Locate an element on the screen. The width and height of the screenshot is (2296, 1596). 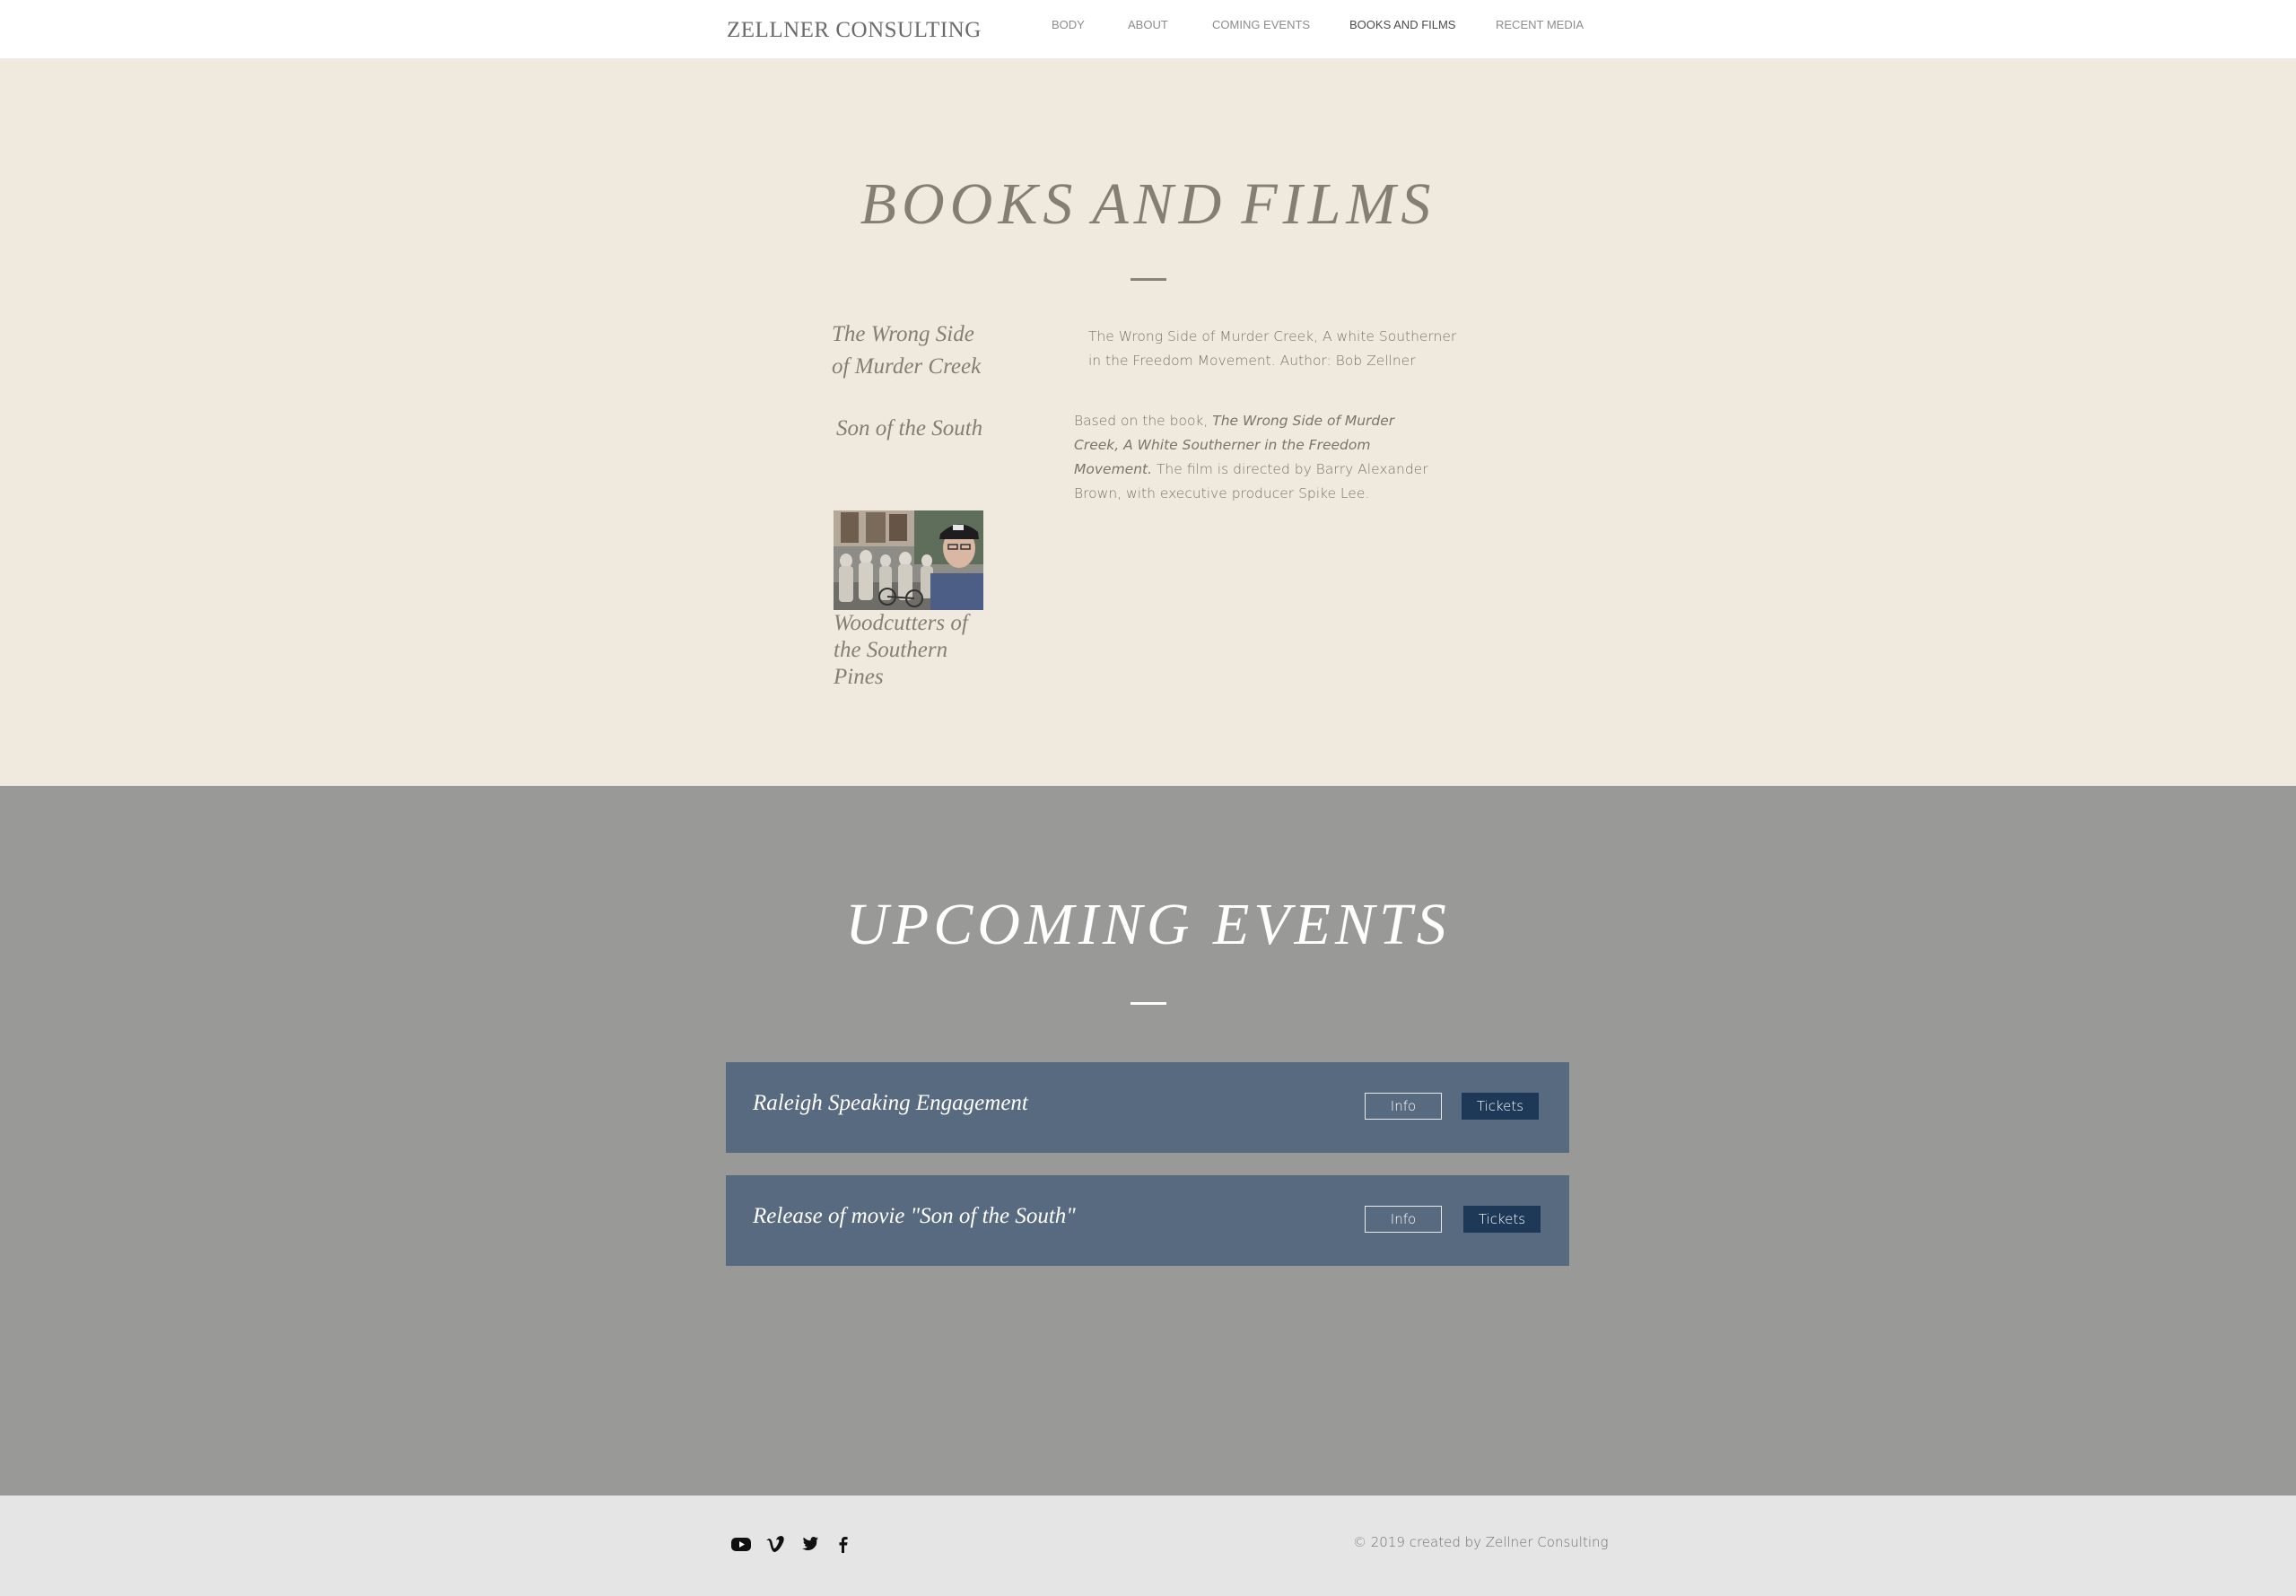
nav-item-about: ABOUT is located at coordinates (1148, 24).